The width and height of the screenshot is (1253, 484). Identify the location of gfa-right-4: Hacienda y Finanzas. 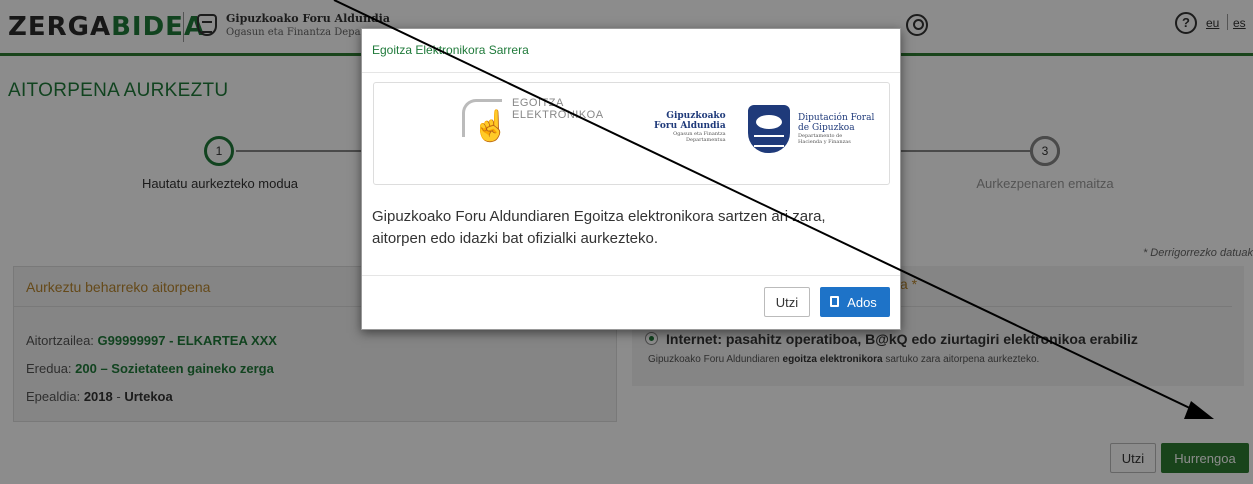
(824, 142).